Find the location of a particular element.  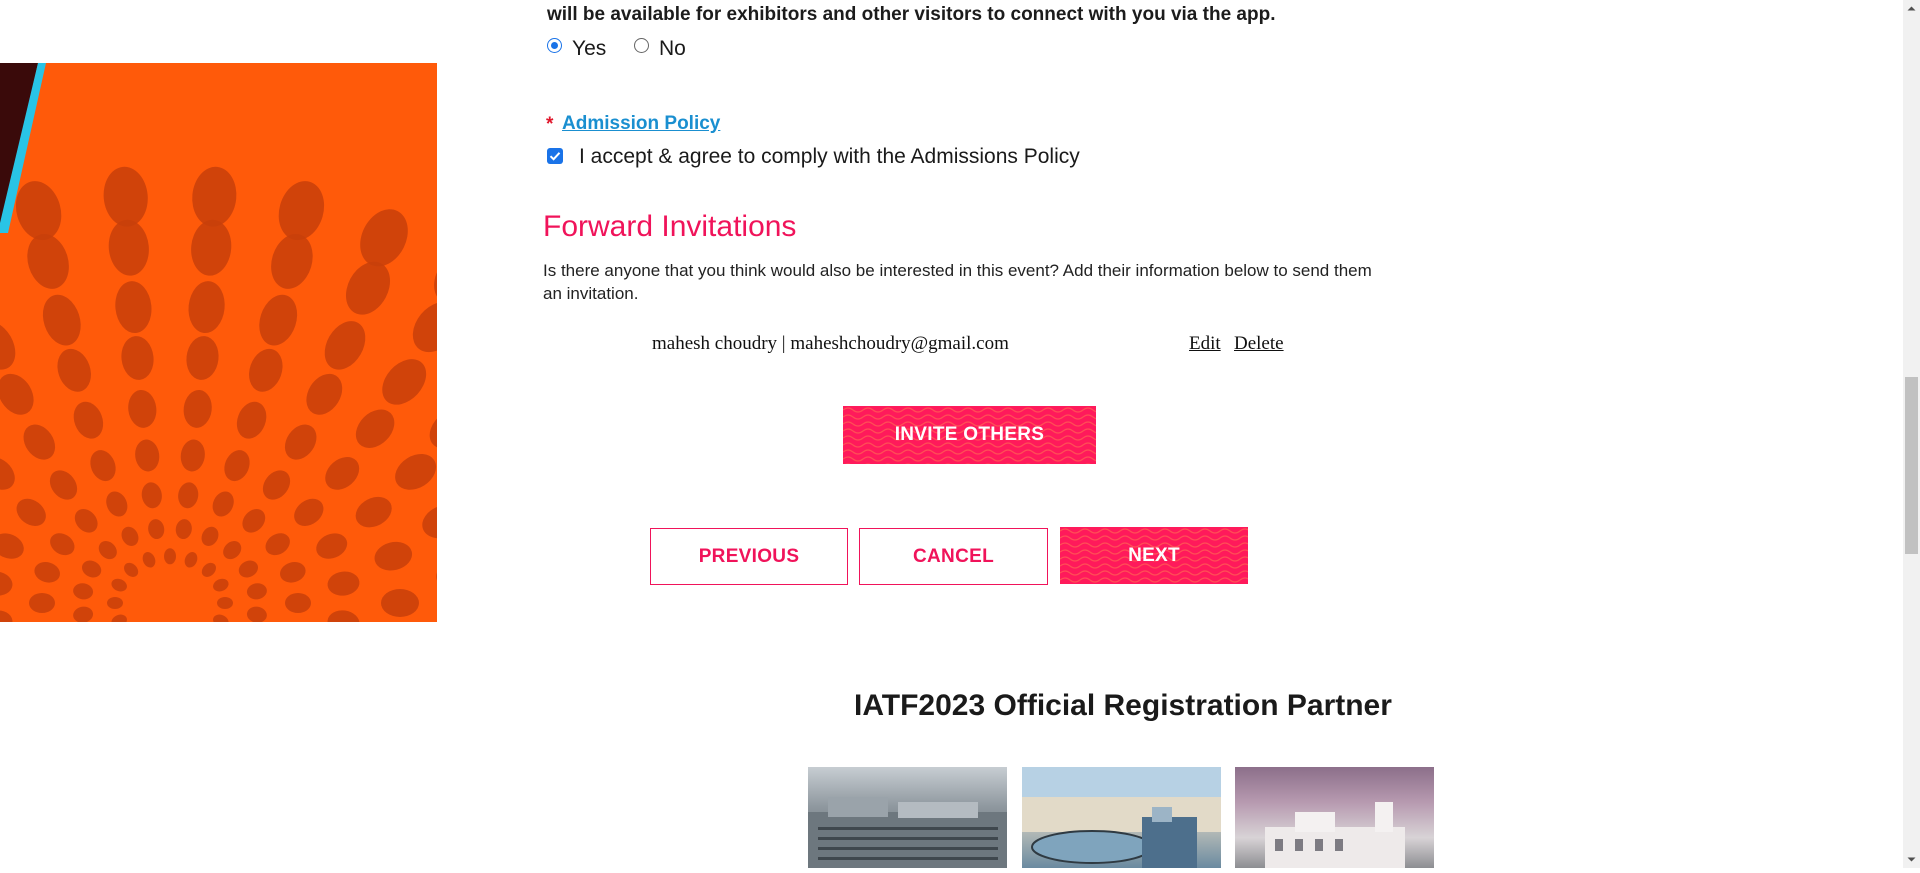

next-button: NEXT is located at coordinates (1154, 555).